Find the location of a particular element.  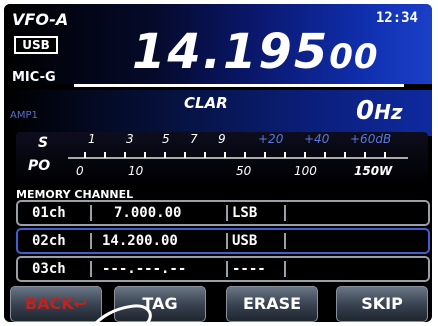

memory-mode: LSB is located at coordinates (245, 213).